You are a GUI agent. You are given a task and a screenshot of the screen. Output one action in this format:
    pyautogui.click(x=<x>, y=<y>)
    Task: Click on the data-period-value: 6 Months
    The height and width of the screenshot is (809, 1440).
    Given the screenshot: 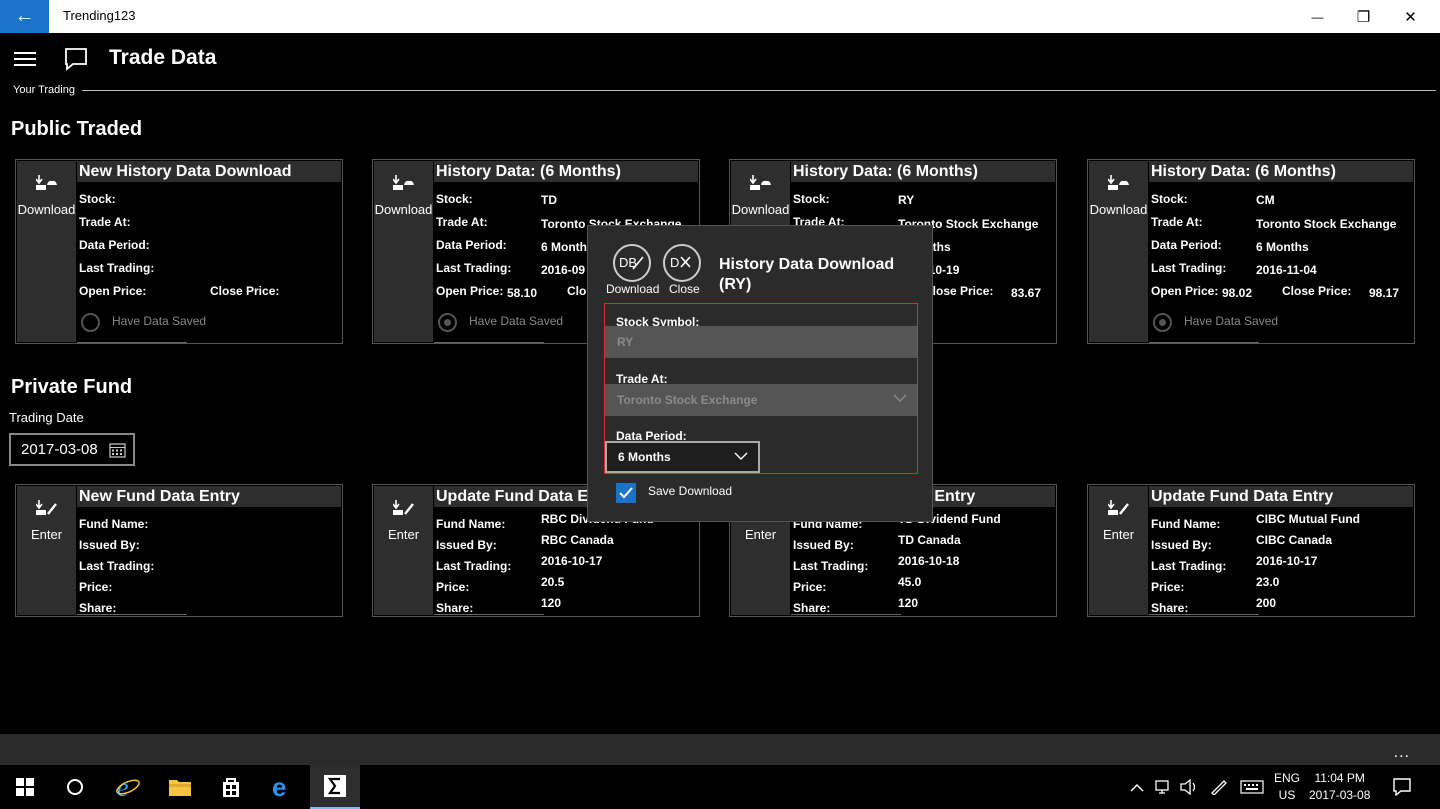 What is the action you would take?
    pyautogui.click(x=567, y=247)
    